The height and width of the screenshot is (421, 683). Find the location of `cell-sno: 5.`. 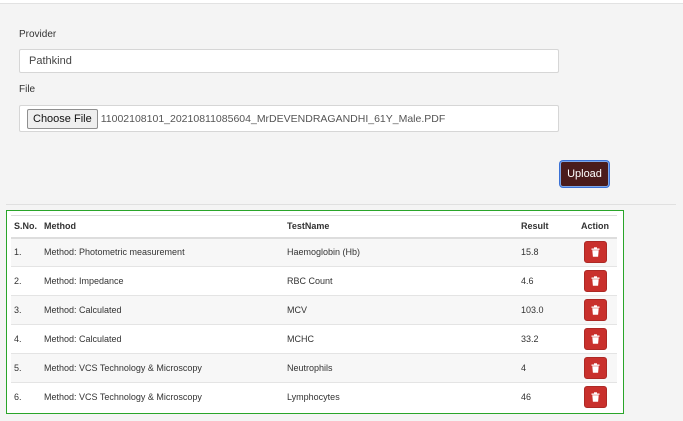

cell-sno: 5. is located at coordinates (26, 368).